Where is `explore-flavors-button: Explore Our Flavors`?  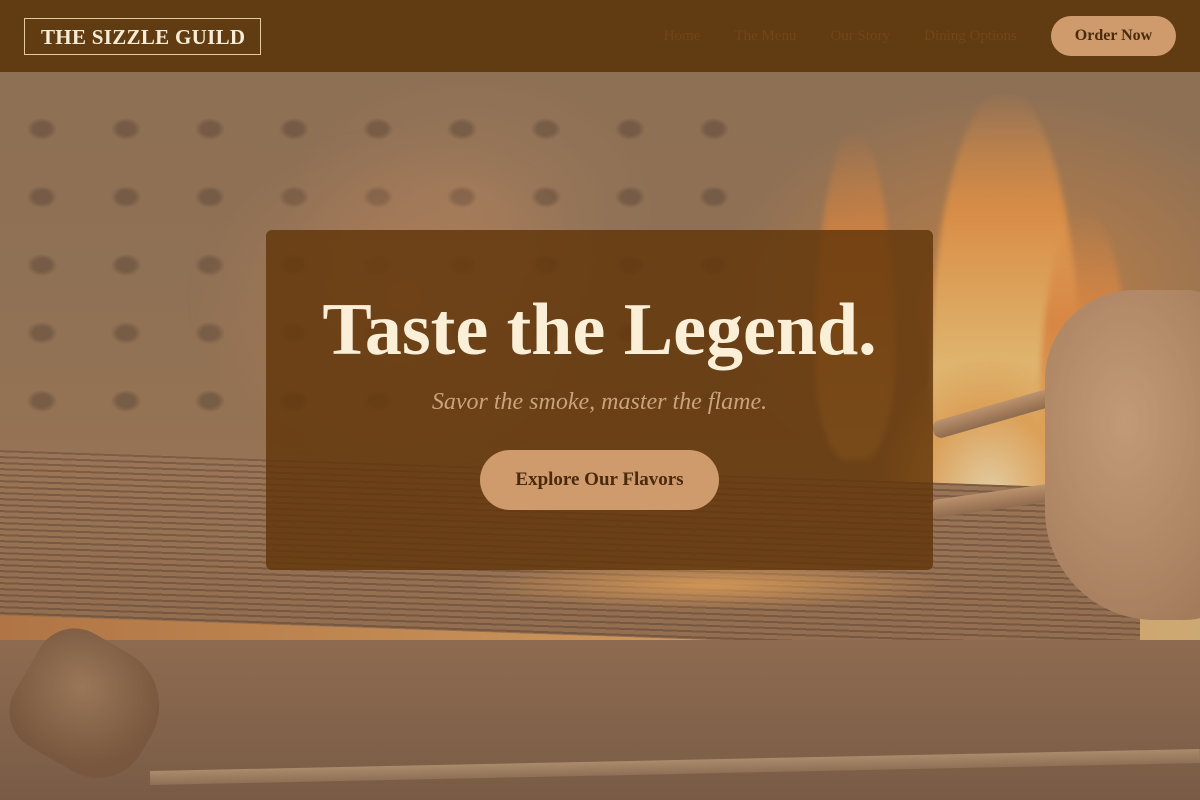 explore-flavors-button: Explore Our Flavors is located at coordinates (599, 480).